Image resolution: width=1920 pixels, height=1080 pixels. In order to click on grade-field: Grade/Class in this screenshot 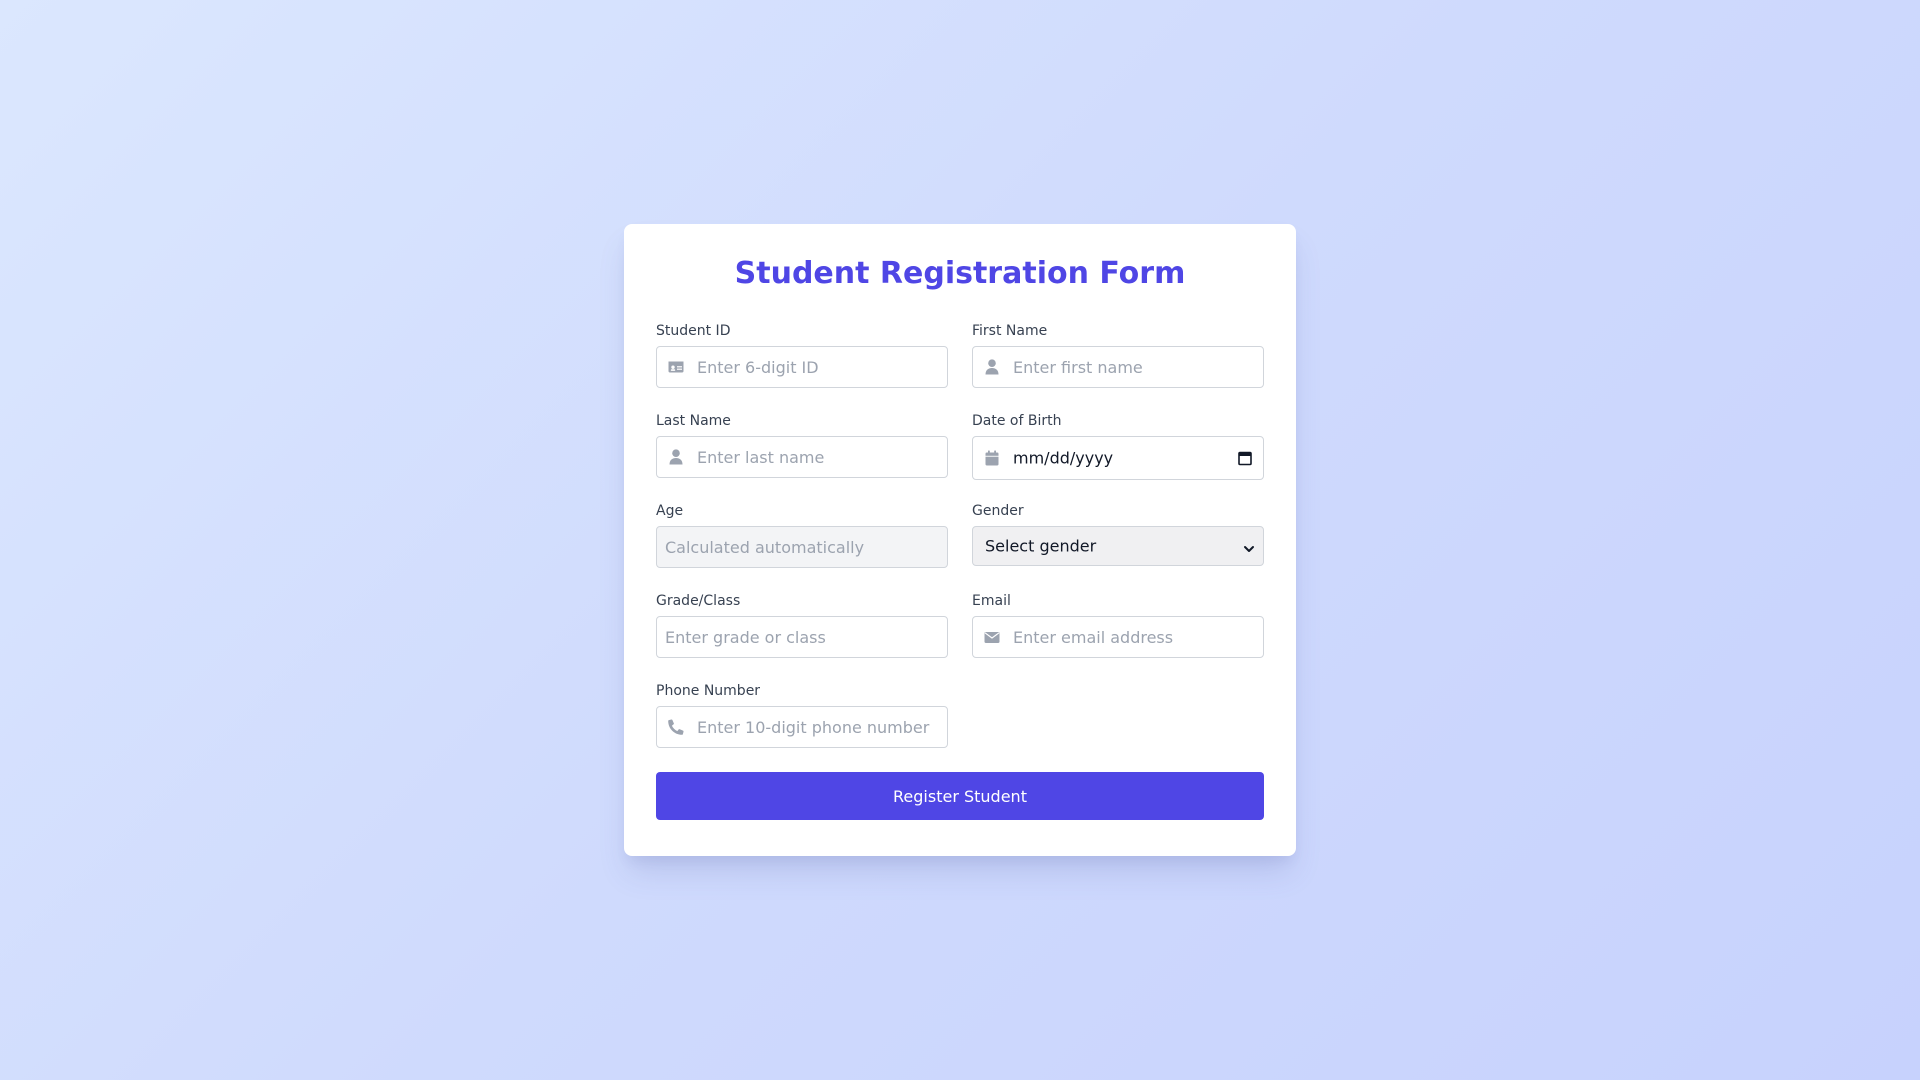, I will do `click(802, 637)`.